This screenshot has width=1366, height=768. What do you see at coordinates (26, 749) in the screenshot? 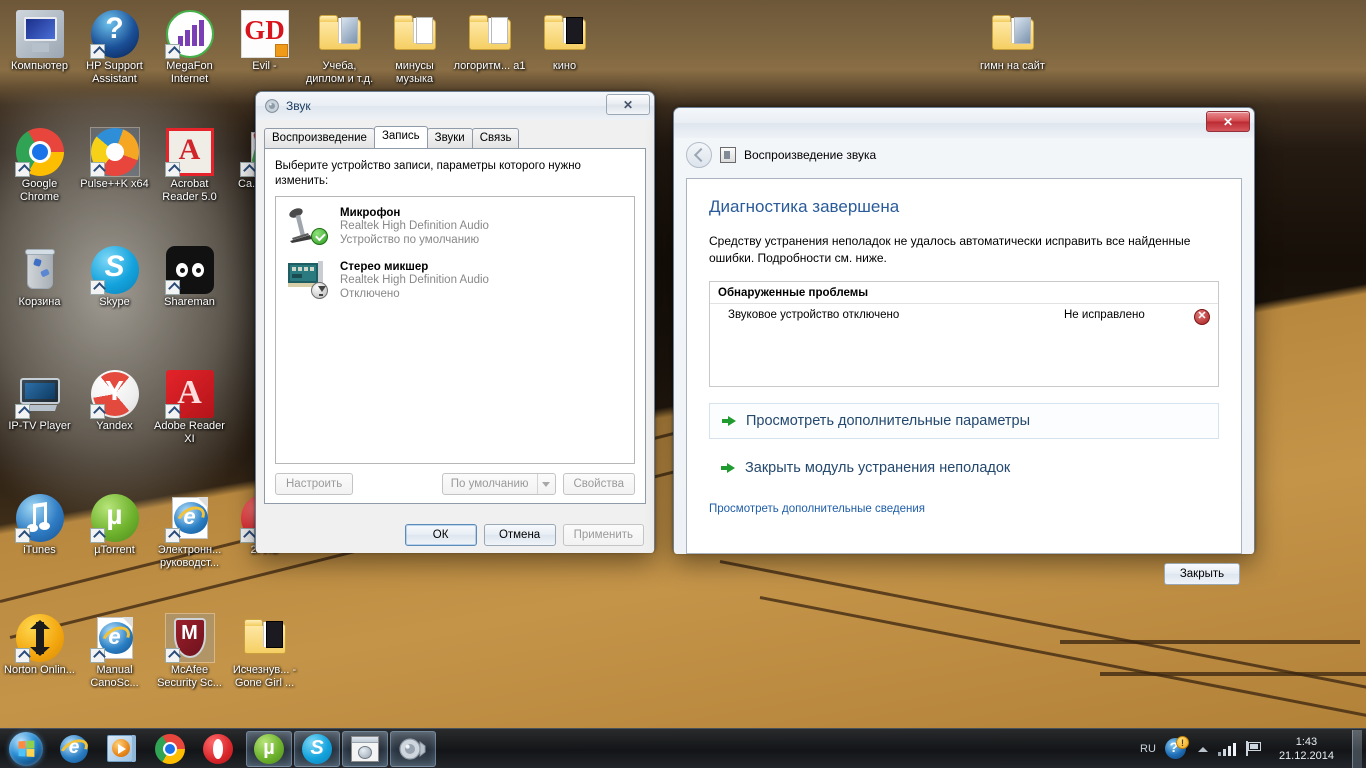
I see `start-button` at bounding box center [26, 749].